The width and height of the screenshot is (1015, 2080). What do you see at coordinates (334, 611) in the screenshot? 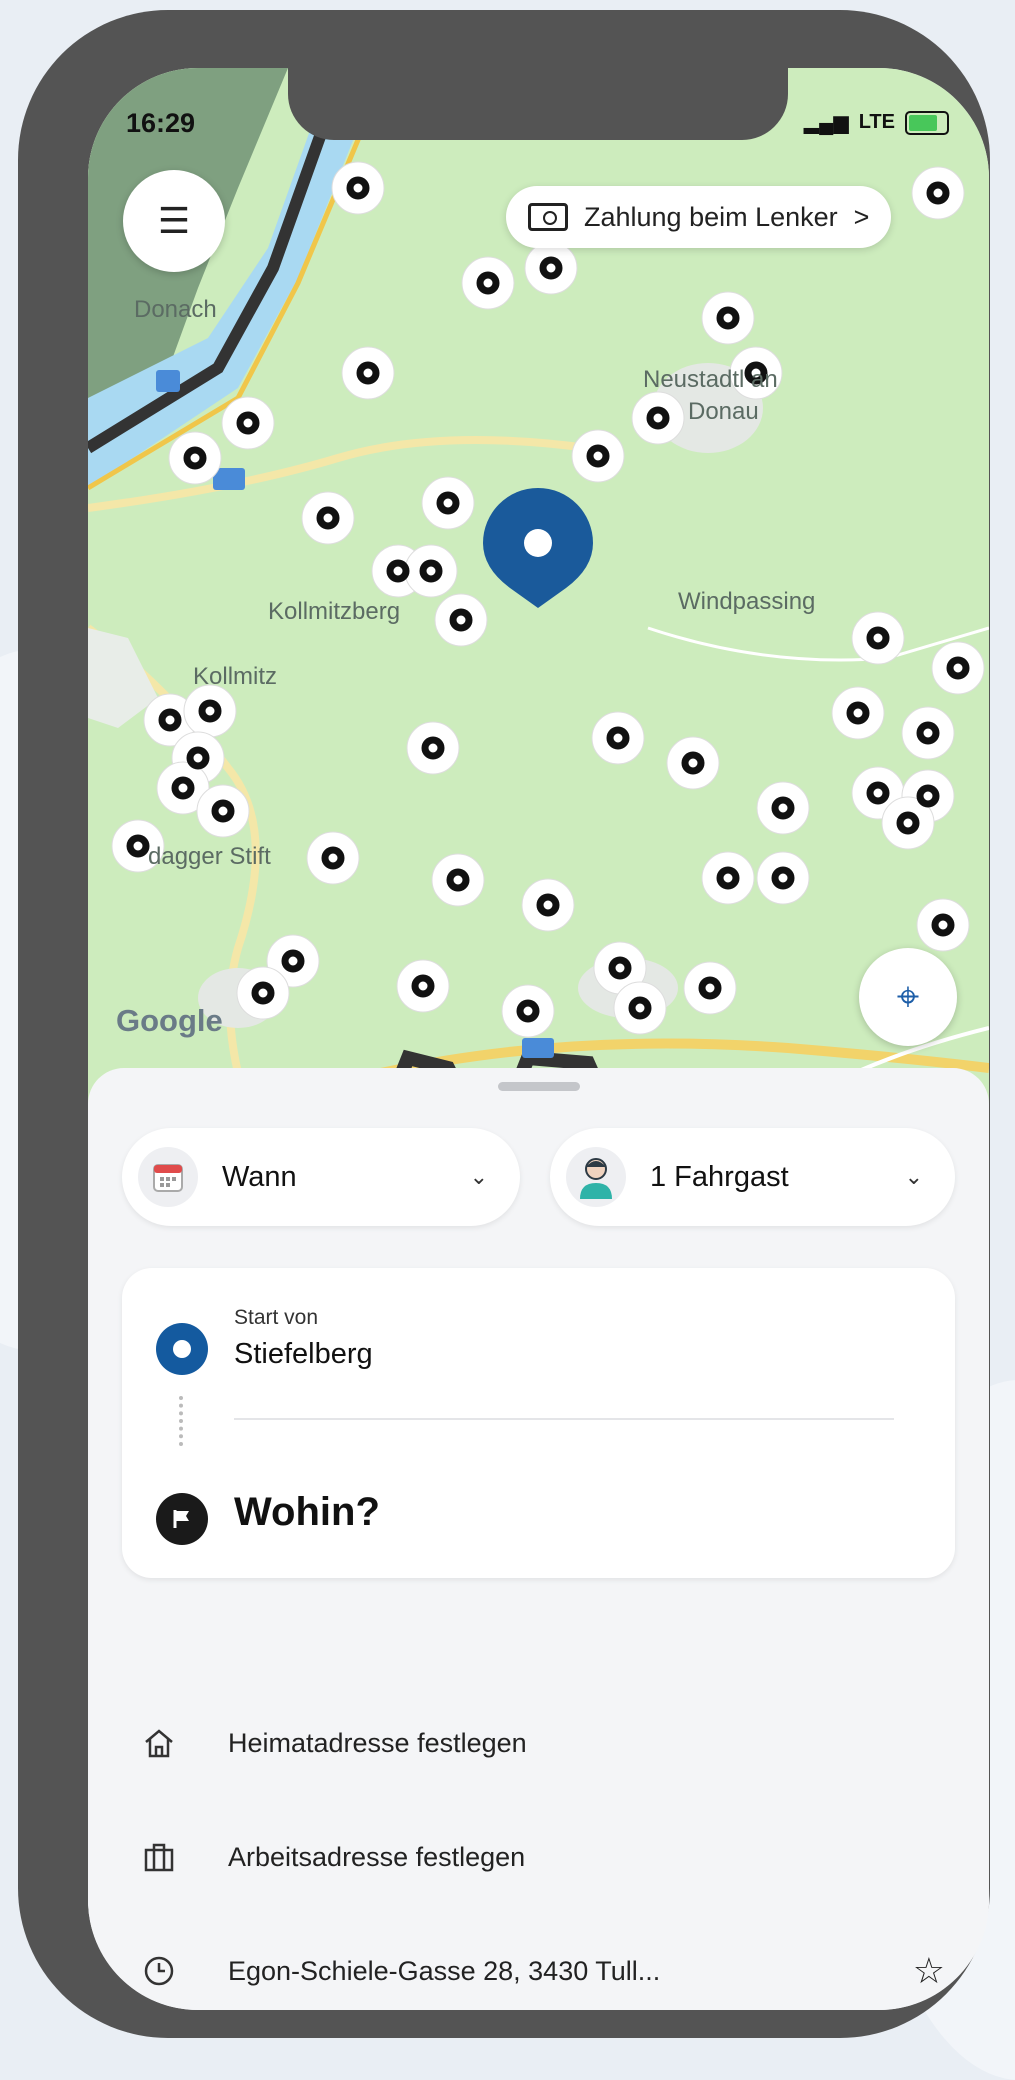
I see `map-label-kollmitzberg: Kollmitzberg` at bounding box center [334, 611].